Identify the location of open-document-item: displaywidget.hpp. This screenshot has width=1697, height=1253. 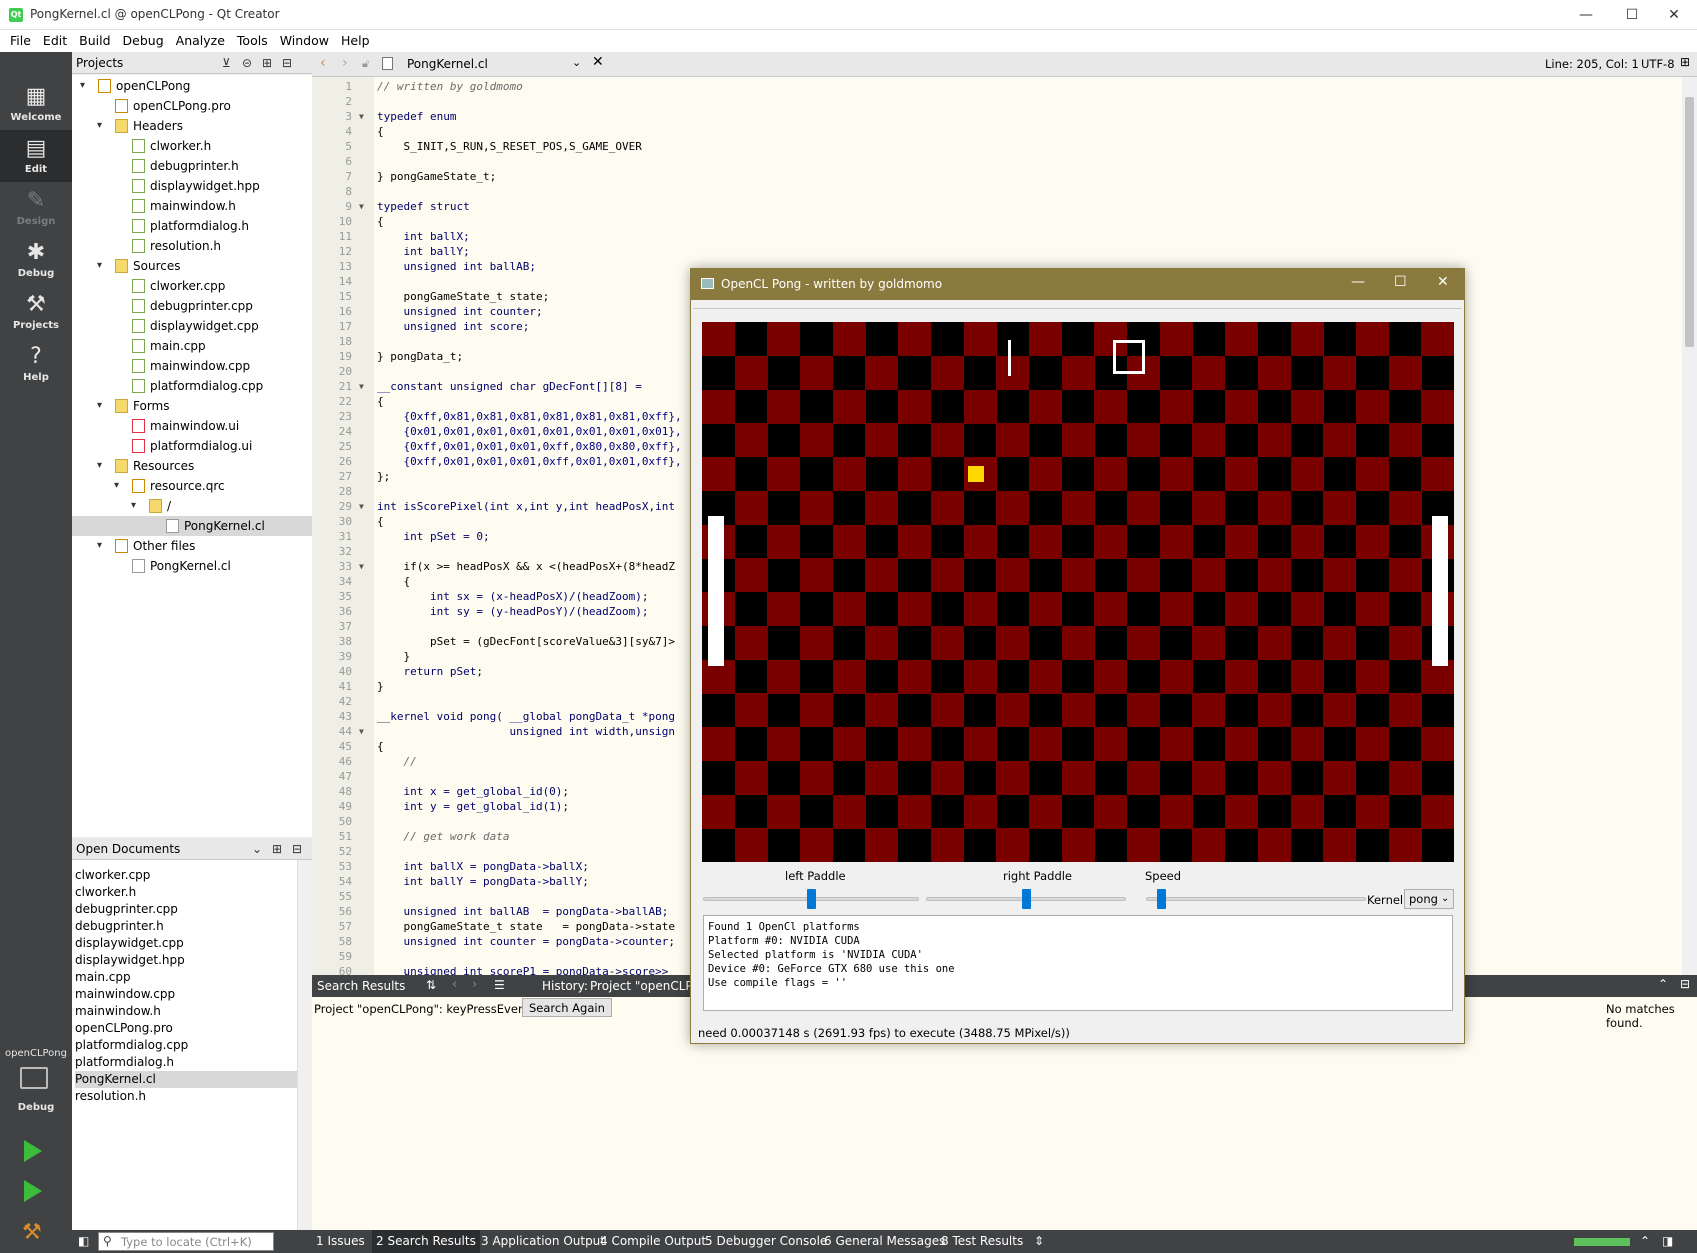
(186, 960).